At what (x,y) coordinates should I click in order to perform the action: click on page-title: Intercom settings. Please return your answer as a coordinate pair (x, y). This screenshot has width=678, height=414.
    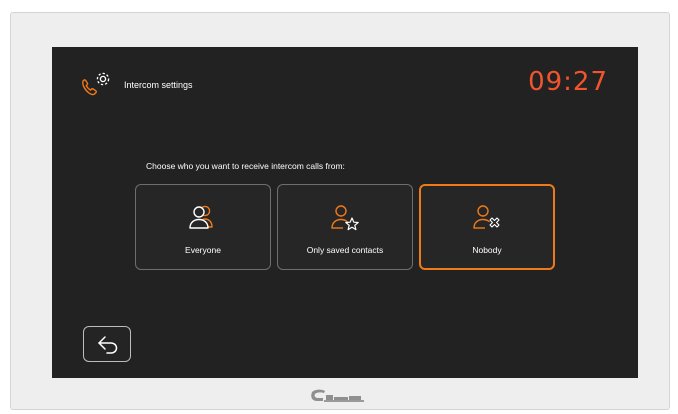
    Looking at the image, I should click on (158, 85).